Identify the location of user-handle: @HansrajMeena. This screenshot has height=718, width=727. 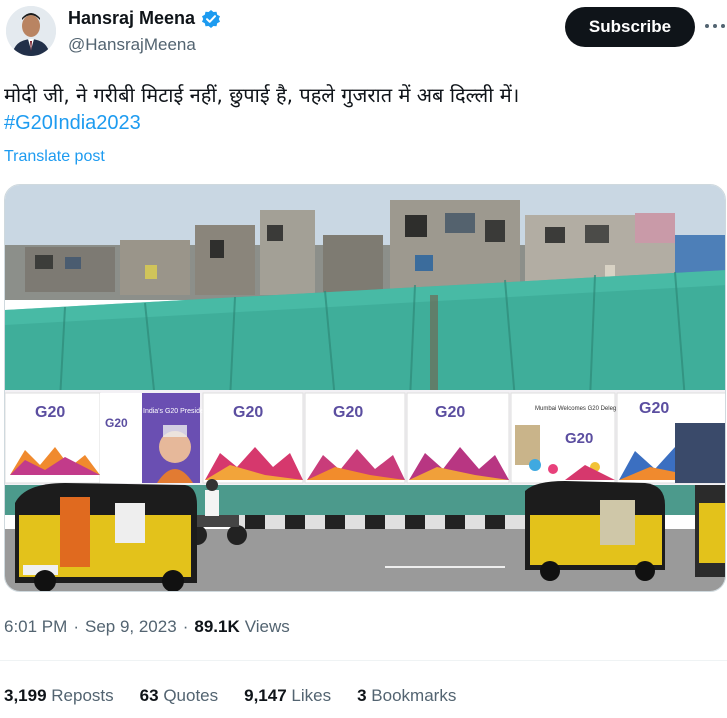
(132, 45).